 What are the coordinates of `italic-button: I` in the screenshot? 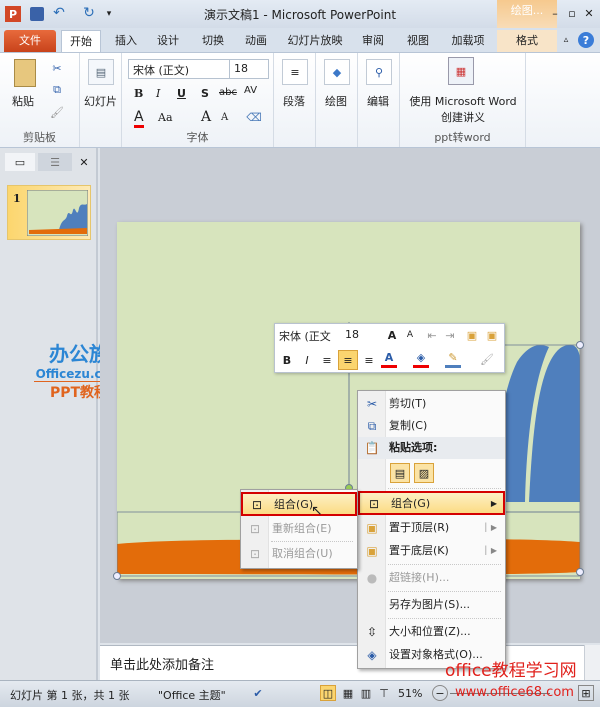 It's located at (158, 93).